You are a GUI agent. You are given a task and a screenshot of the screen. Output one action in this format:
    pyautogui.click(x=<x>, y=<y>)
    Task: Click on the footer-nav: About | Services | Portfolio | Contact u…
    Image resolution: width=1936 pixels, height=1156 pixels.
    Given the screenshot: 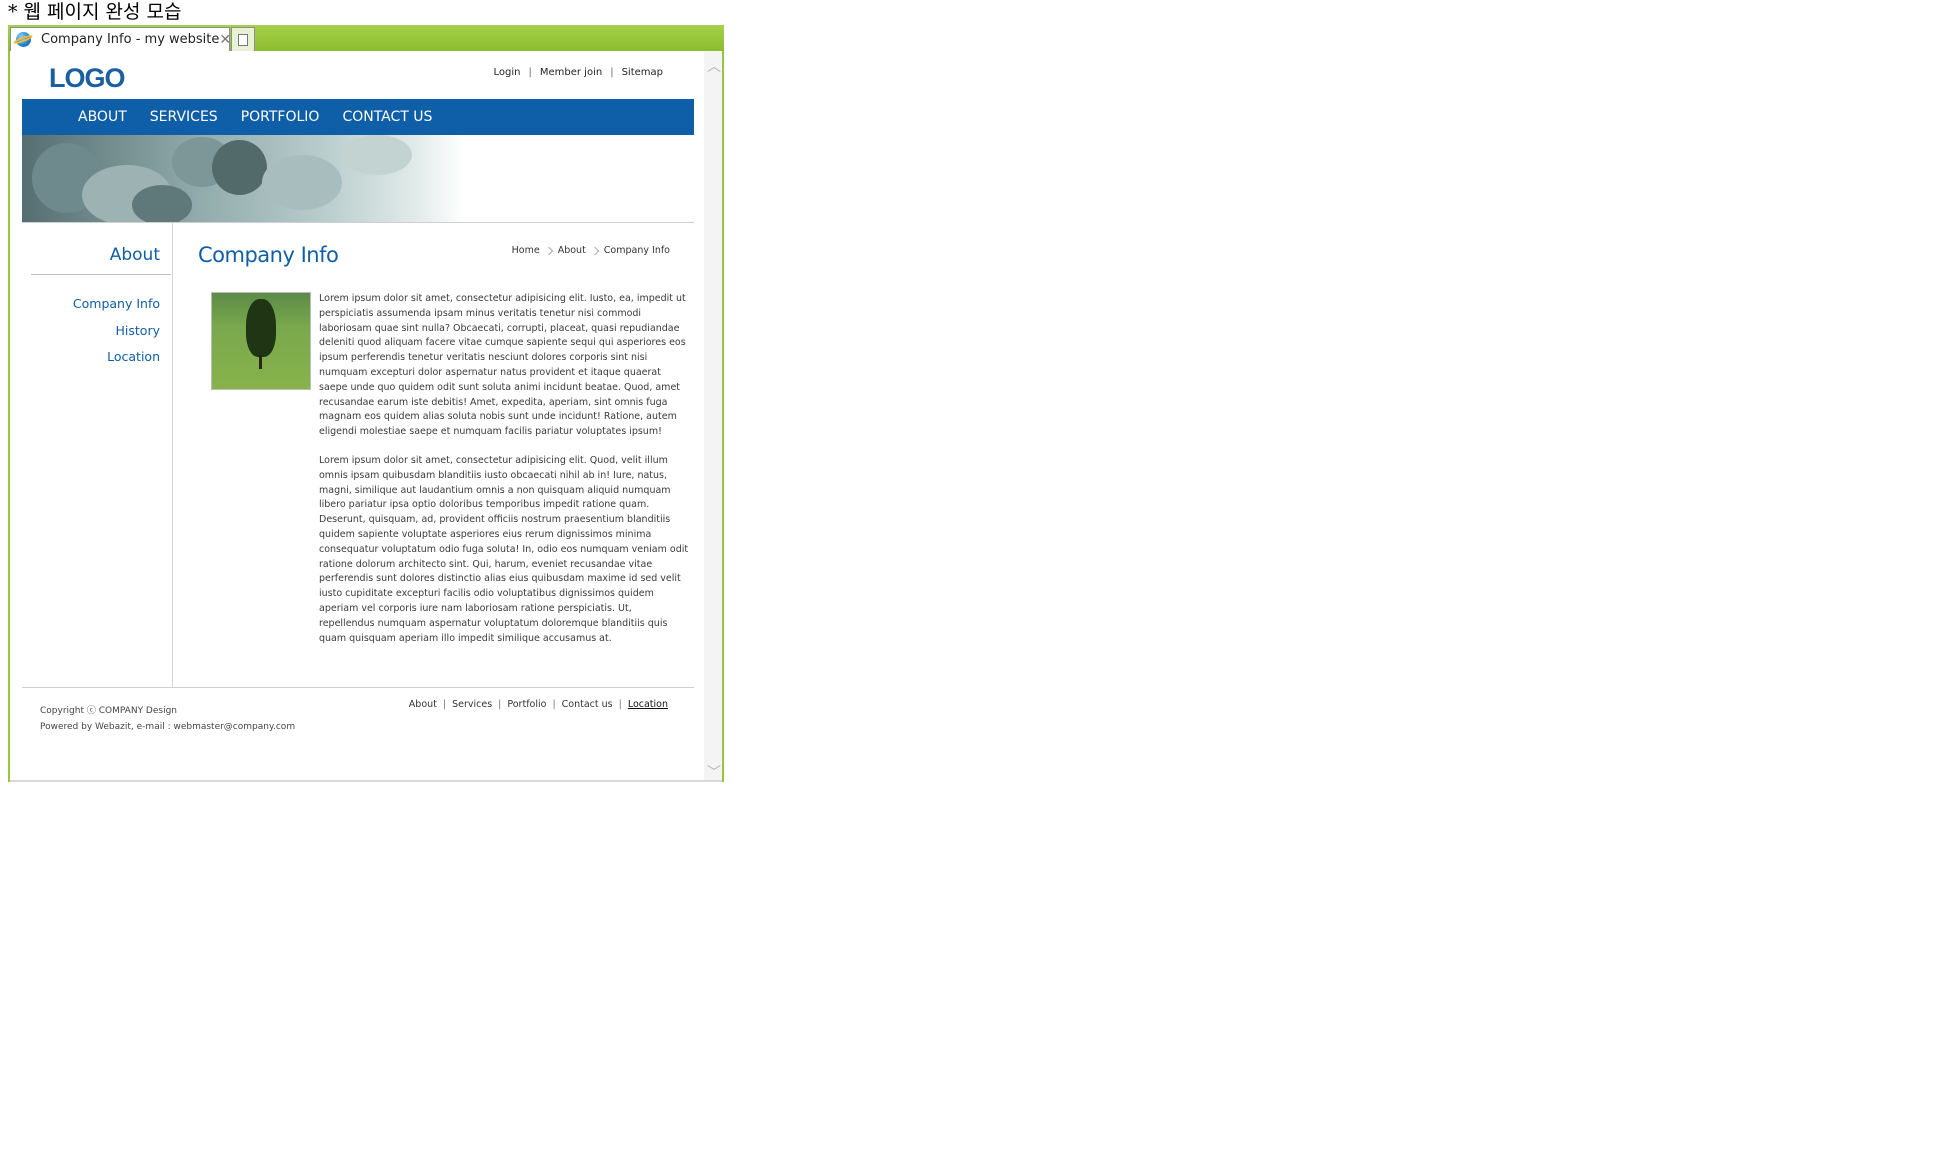 What is the action you would take?
    pyautogui.click(x=538, y=704)
    